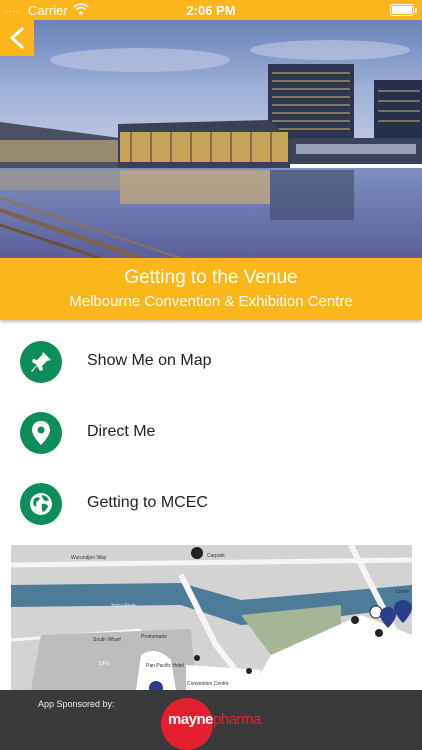 The height and width of the screenshot is (750, 422). What do you see at coordinates (41, 362) in the screenshot?
I see `pin-icon` at bounding box center [41, 362].